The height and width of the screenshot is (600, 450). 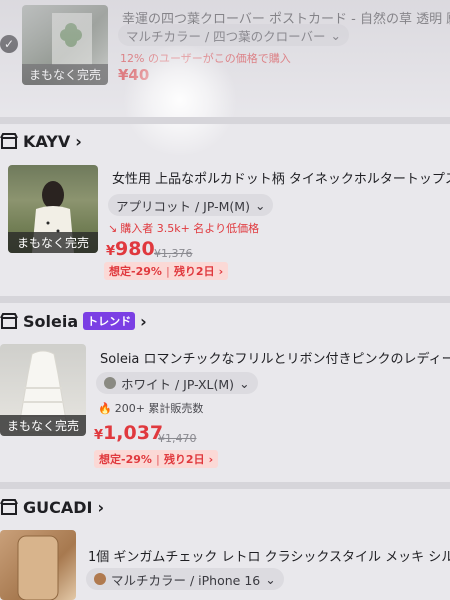 I want to click on store-header-soleia: Soleia トレンド ›, so click(x=73, y=321).